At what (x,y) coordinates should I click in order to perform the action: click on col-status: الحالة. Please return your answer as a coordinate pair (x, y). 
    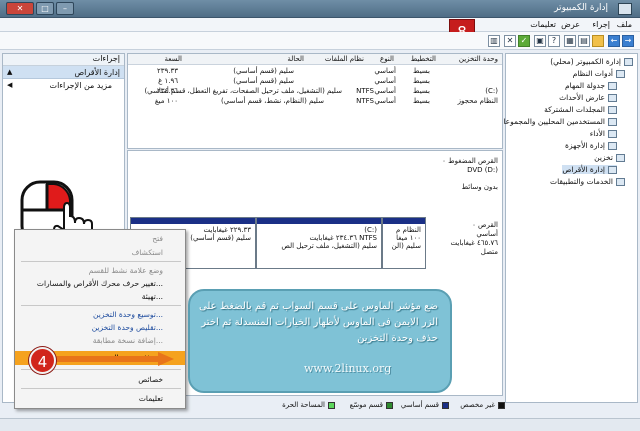
    Looking at the image, I should click on (295, 59).